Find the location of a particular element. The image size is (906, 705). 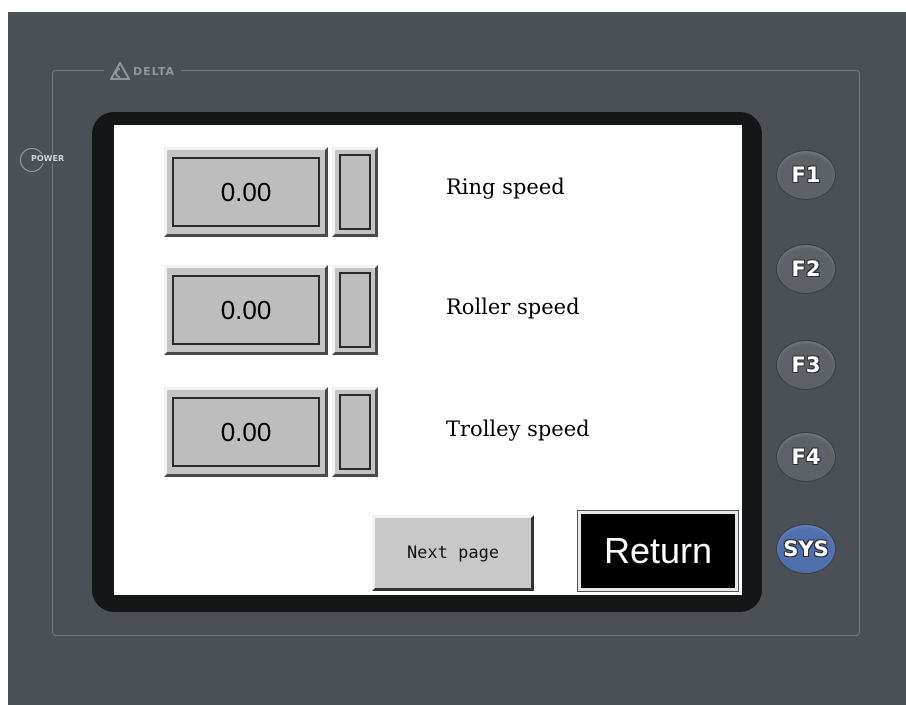

ring-speed-display: 0.00 is located at coordinates (246, 192).